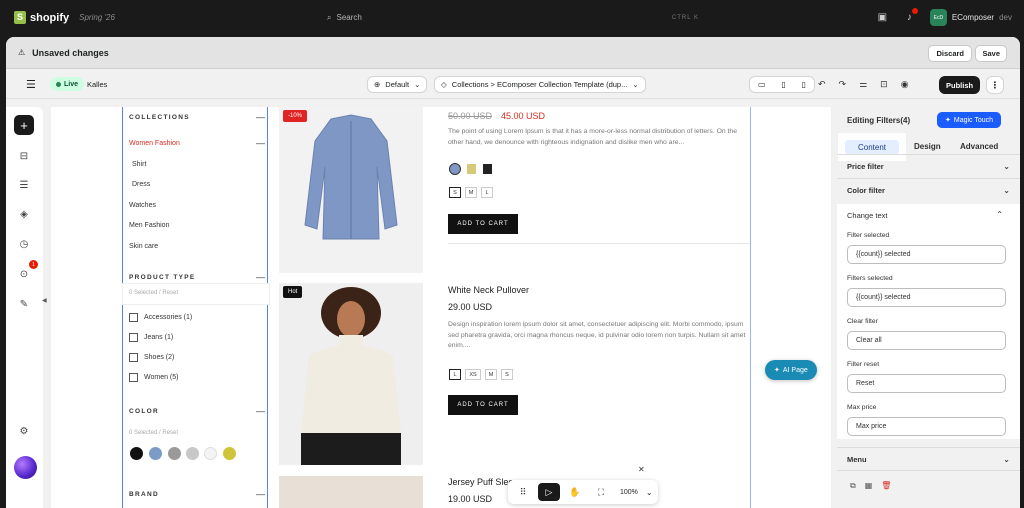 Image resolution: width=1024 pixels, height=508 pixels. What do you see at coordinates (999, 214) in the screenshot?
I see `chevron-up-icon: ⌃` at bounding box center [999, 214].